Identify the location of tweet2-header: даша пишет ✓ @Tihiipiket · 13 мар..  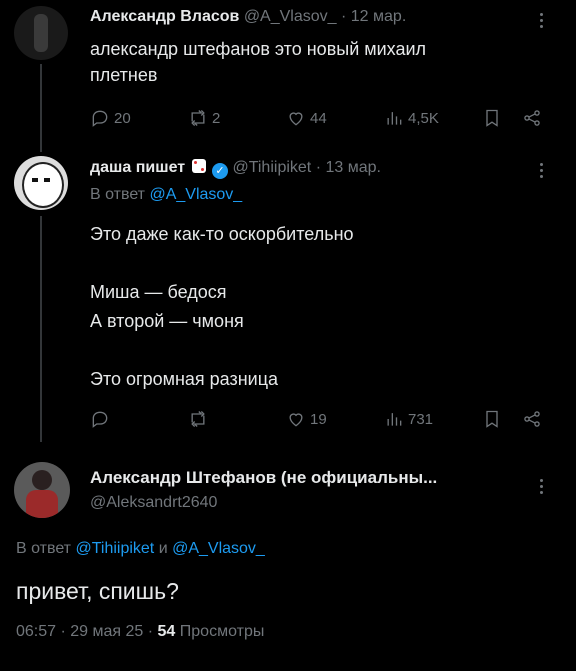
(235, 169).